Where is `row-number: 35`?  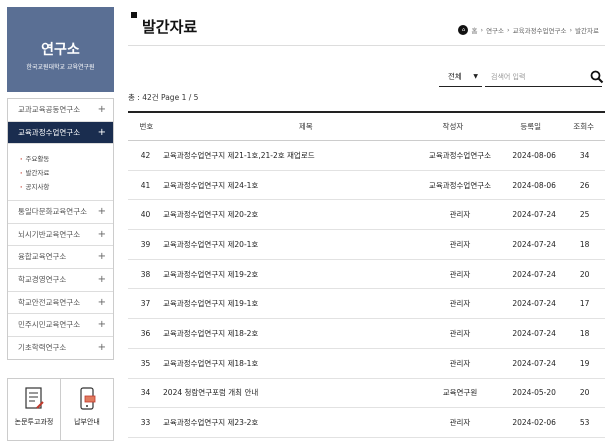 row-number: 35 is located at coordinates (145, 363).